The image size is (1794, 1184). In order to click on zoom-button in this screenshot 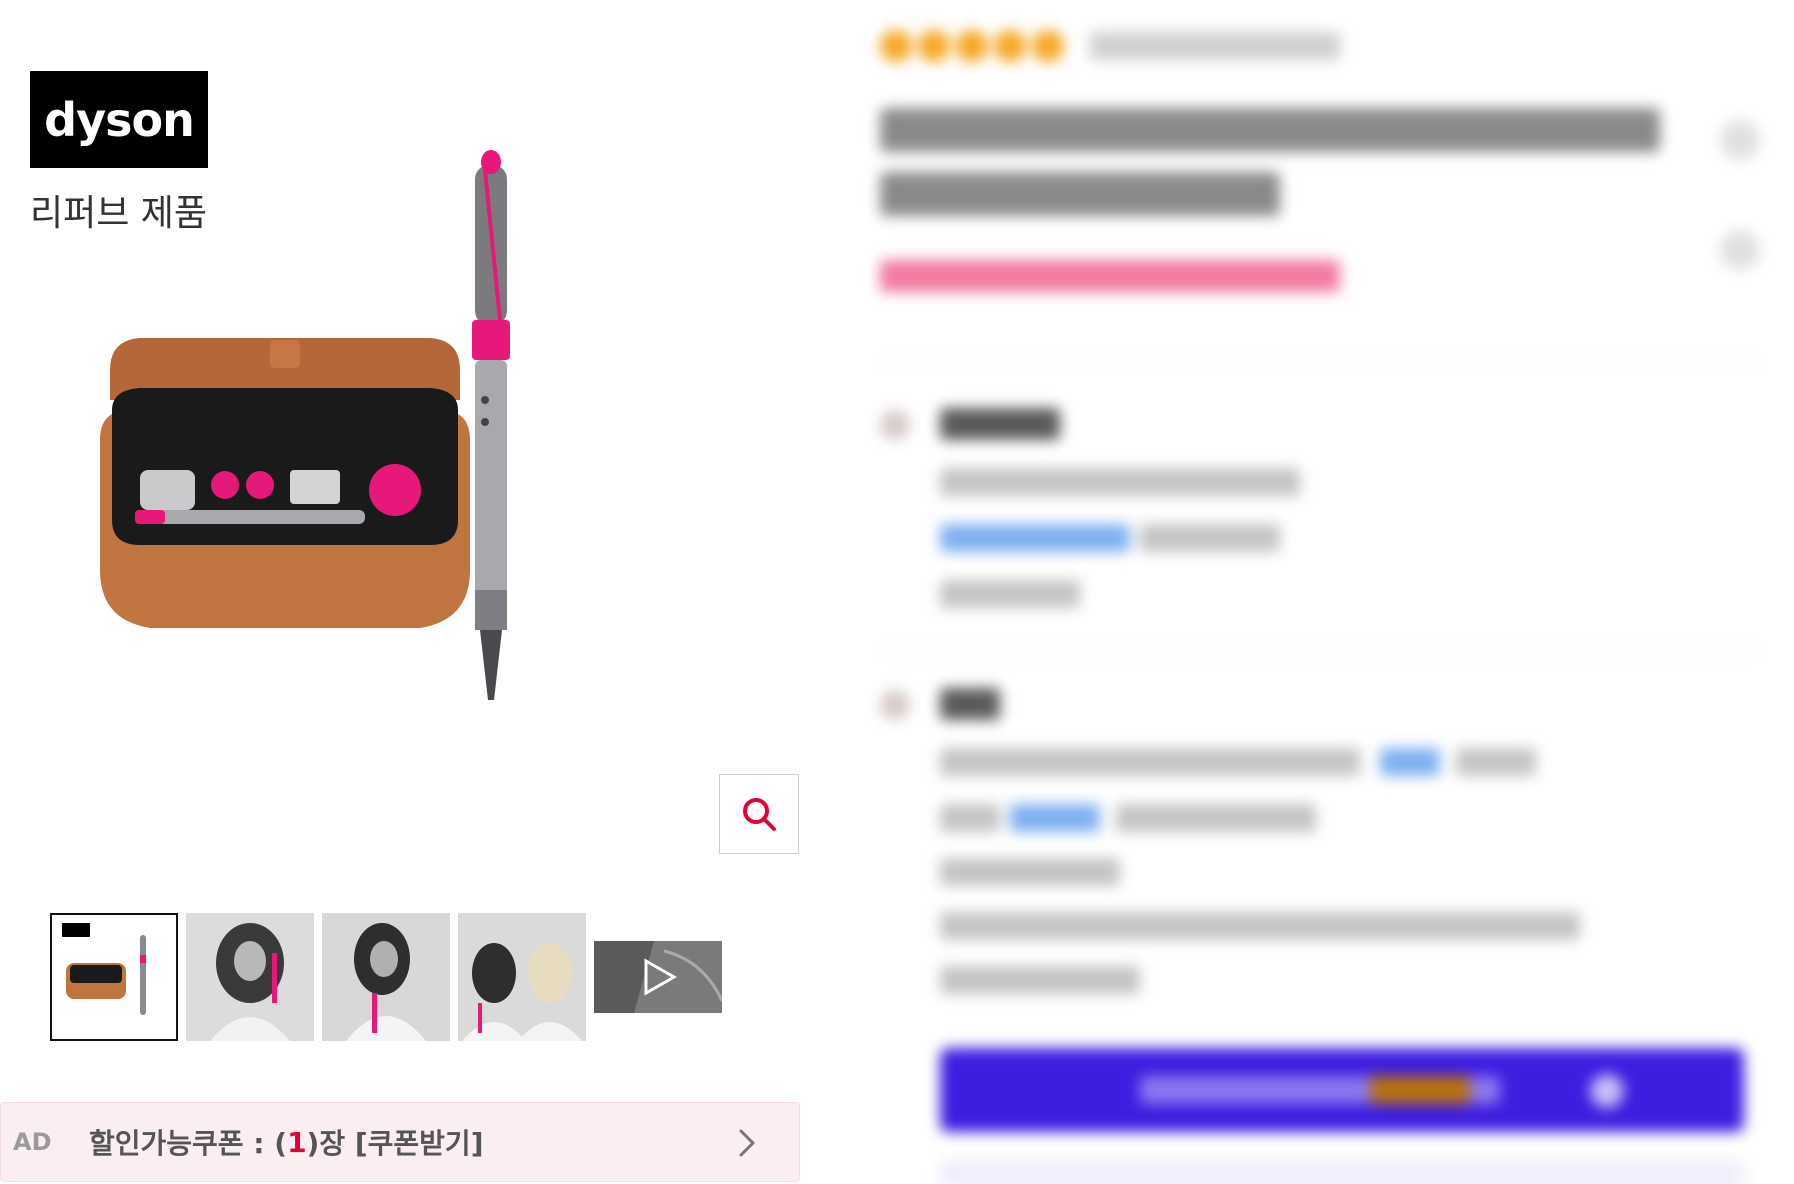, I will do `click(759, 814)`.